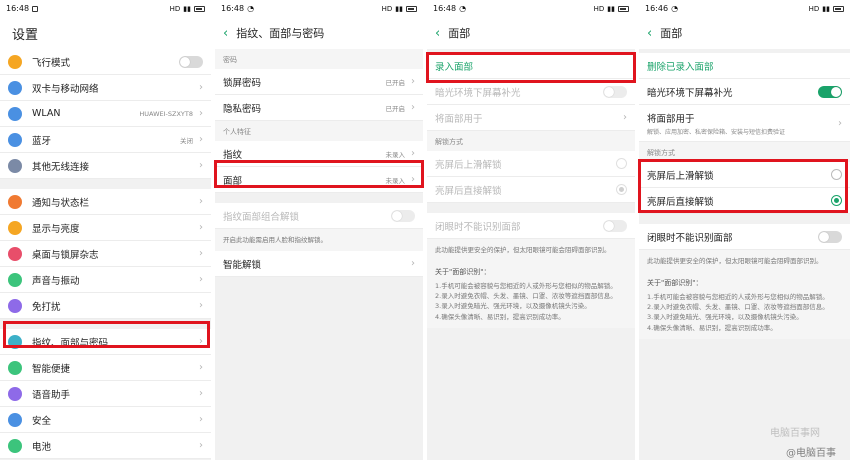 This screenshot has width=850, height=460. What do you see at coordinates (105, 446) in the screenshot?
I see `settings-item: 电池 ›` at bounding box center [105, 446].